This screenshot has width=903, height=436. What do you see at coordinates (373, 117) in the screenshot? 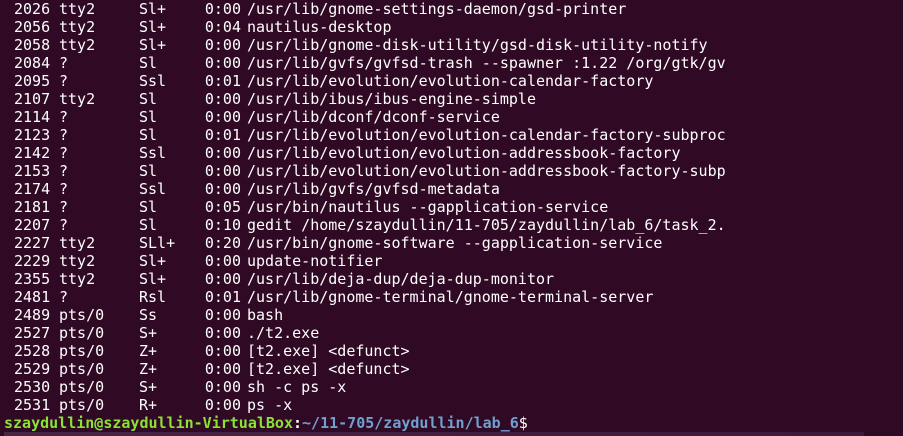
I see `process-command: /usr/lib/dconf/dconf-service` at bounding box center [373, 117].